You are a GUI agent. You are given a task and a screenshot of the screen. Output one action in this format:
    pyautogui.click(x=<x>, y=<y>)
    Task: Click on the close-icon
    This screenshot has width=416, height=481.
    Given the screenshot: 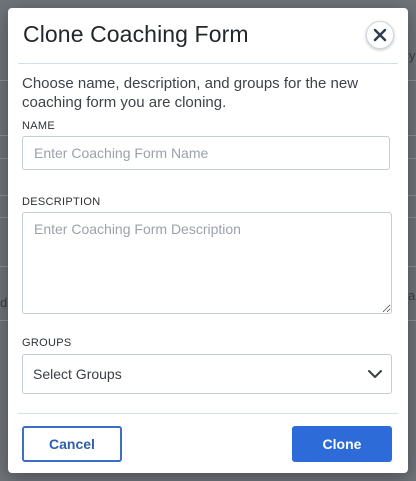 What is the action you would take?
    pyautogui.click(x=380, y=35)
    